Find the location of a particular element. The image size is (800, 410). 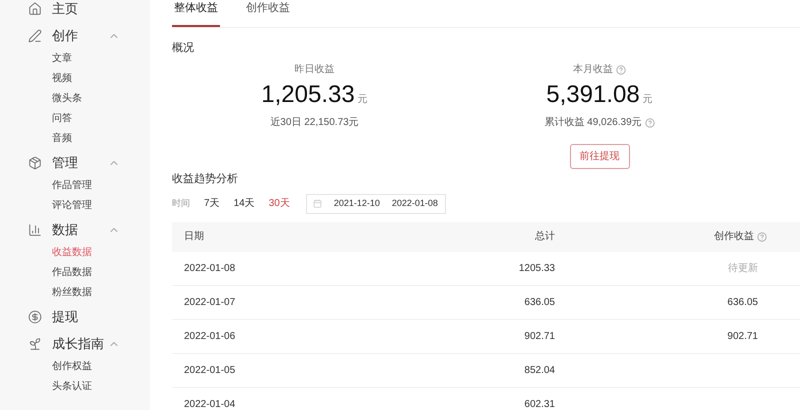

stat-sub: 累计收益 49,026.39元 is located at coordinates (593, 123).